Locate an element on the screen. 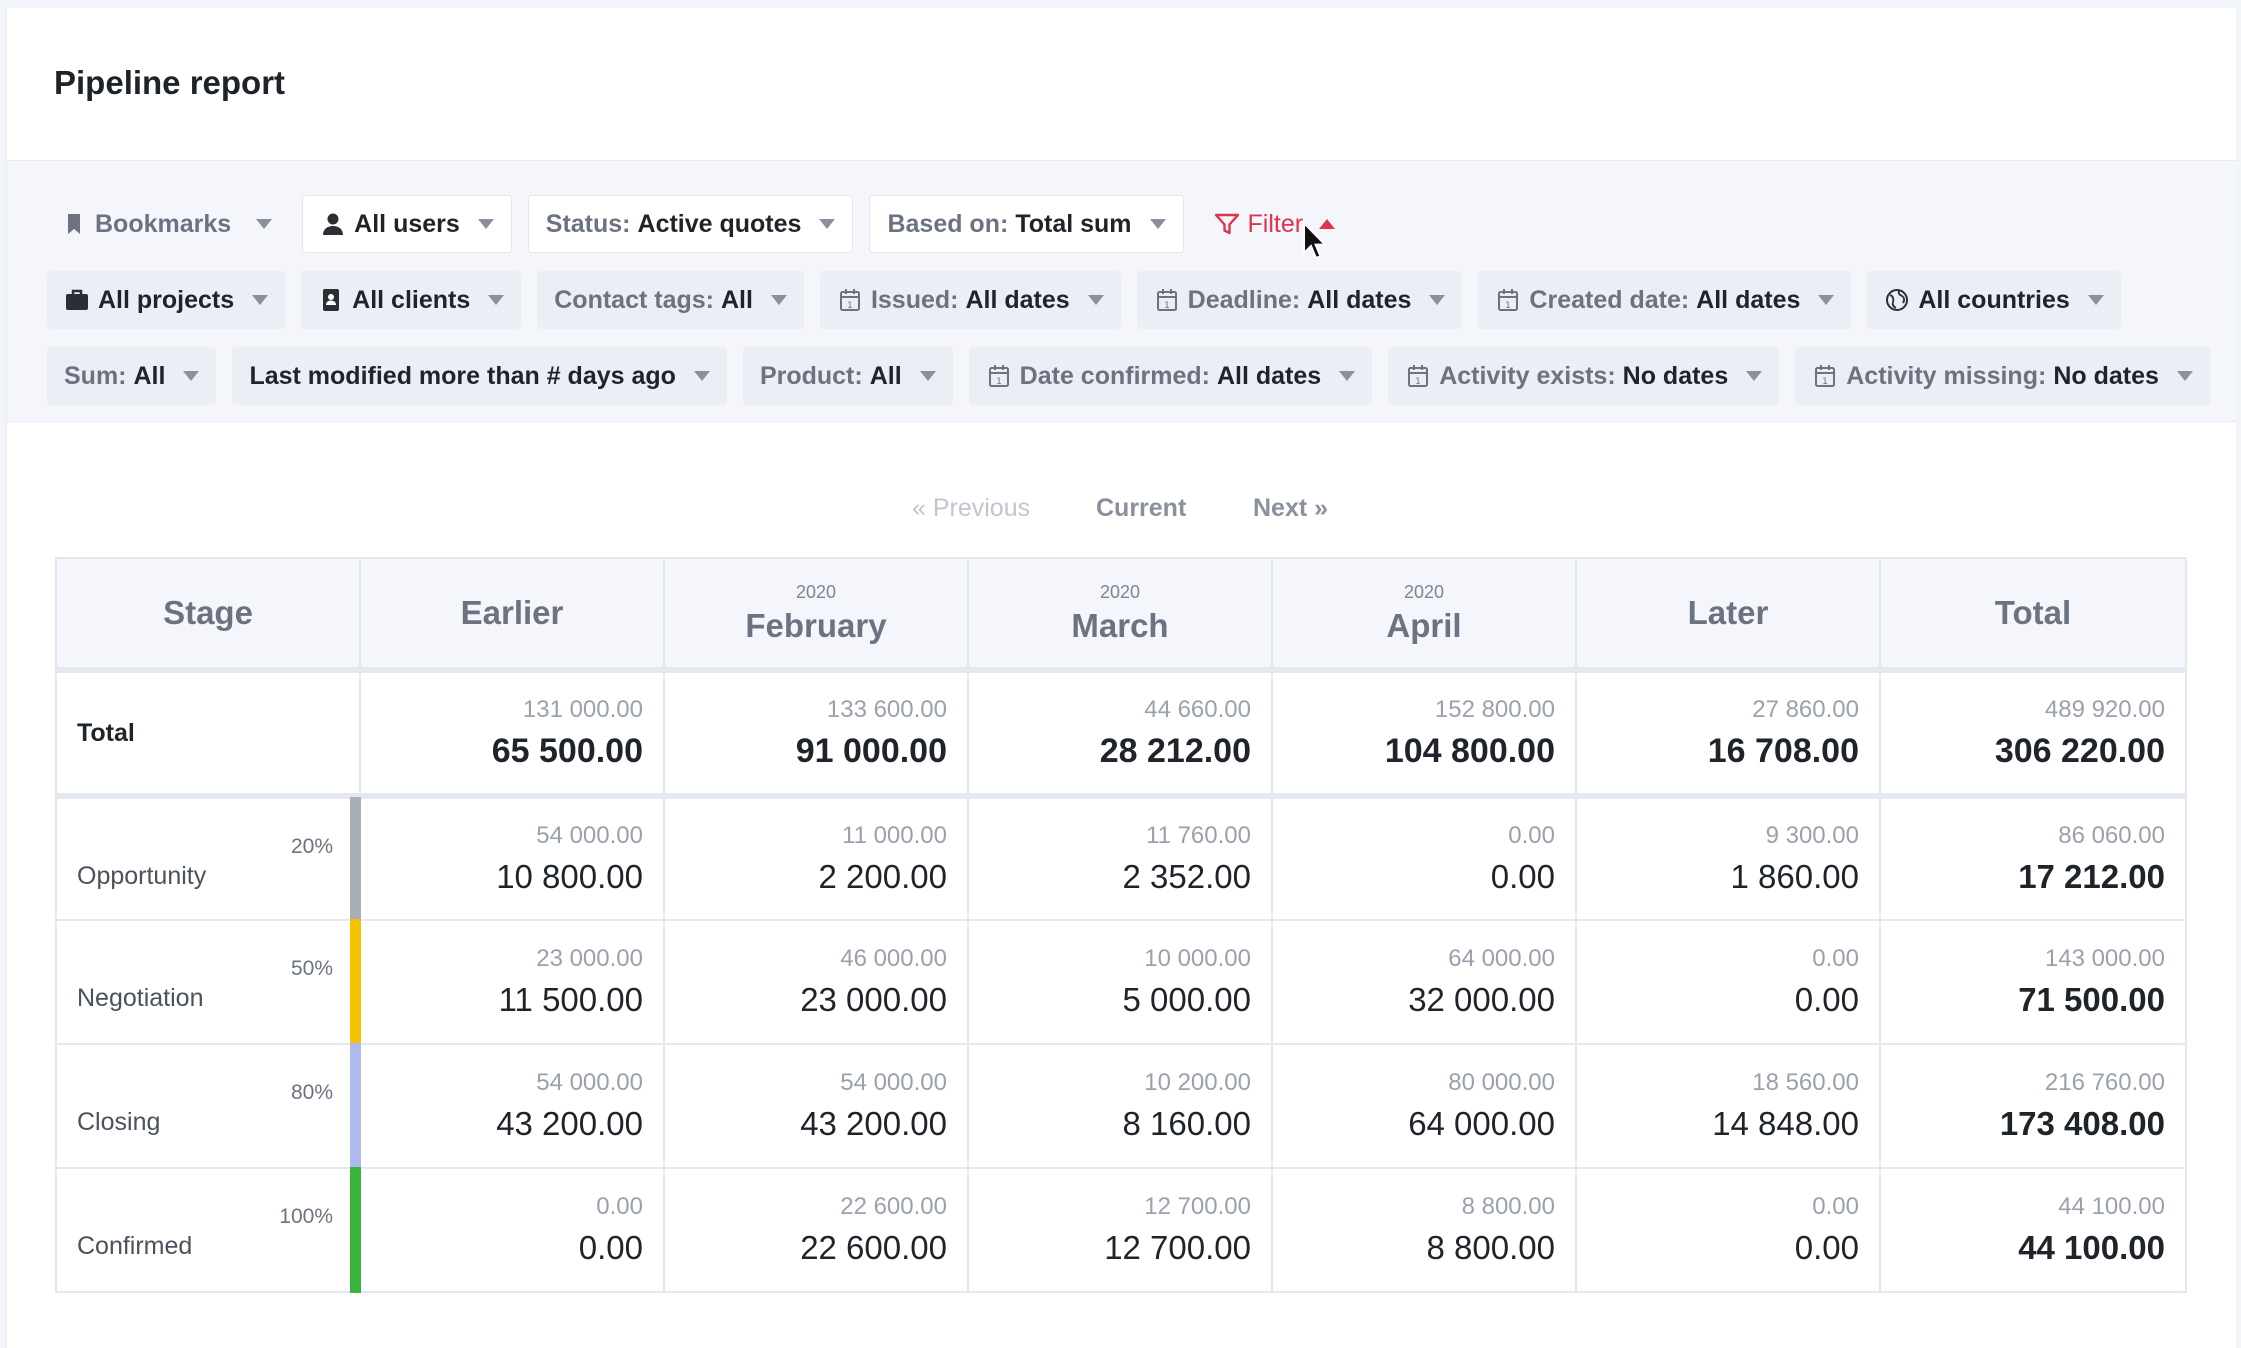 The height and width of the screenshot is (1348, 2241). column-header-total: Total is located at coordinates (2033, 614).